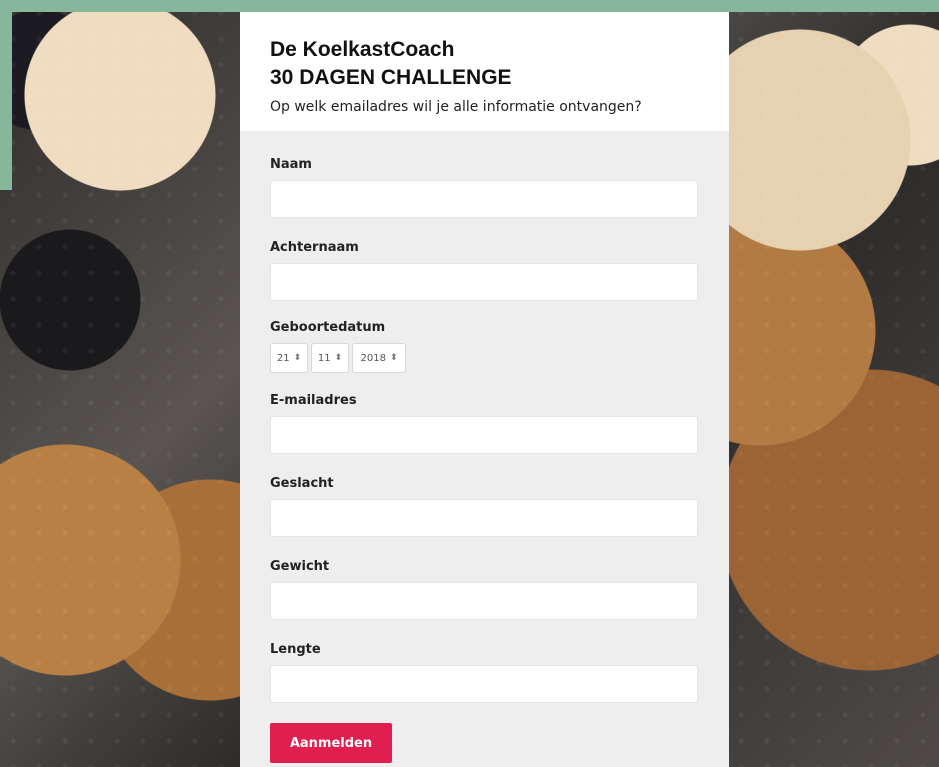 This screenshot has width=939, height=767. I want to click on lengte-input, so click(484, 684).